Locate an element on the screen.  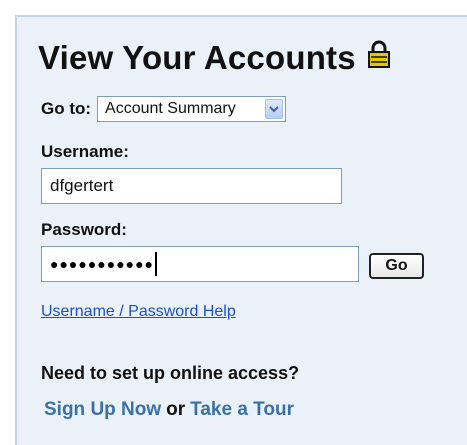
password-input: ●●●●●●●●●●● is located at coordinates (200, 264).